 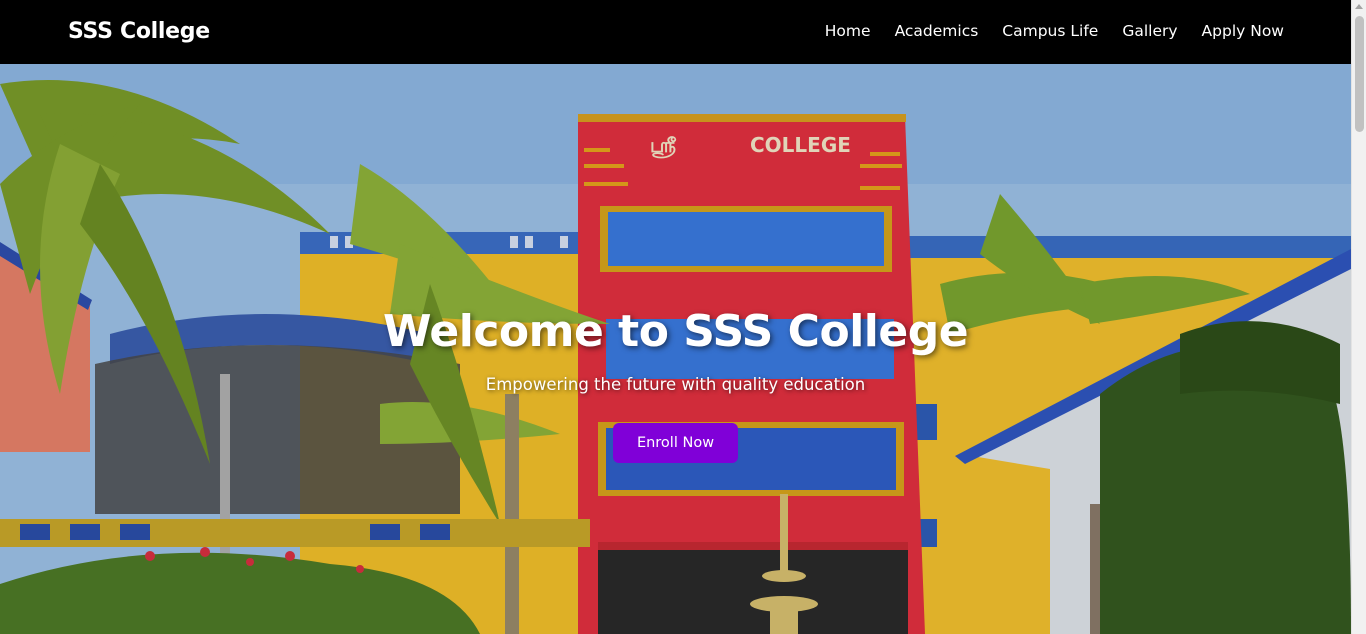 I want to click on brand-logo-link: SSS College, so click(x=139, y=31).